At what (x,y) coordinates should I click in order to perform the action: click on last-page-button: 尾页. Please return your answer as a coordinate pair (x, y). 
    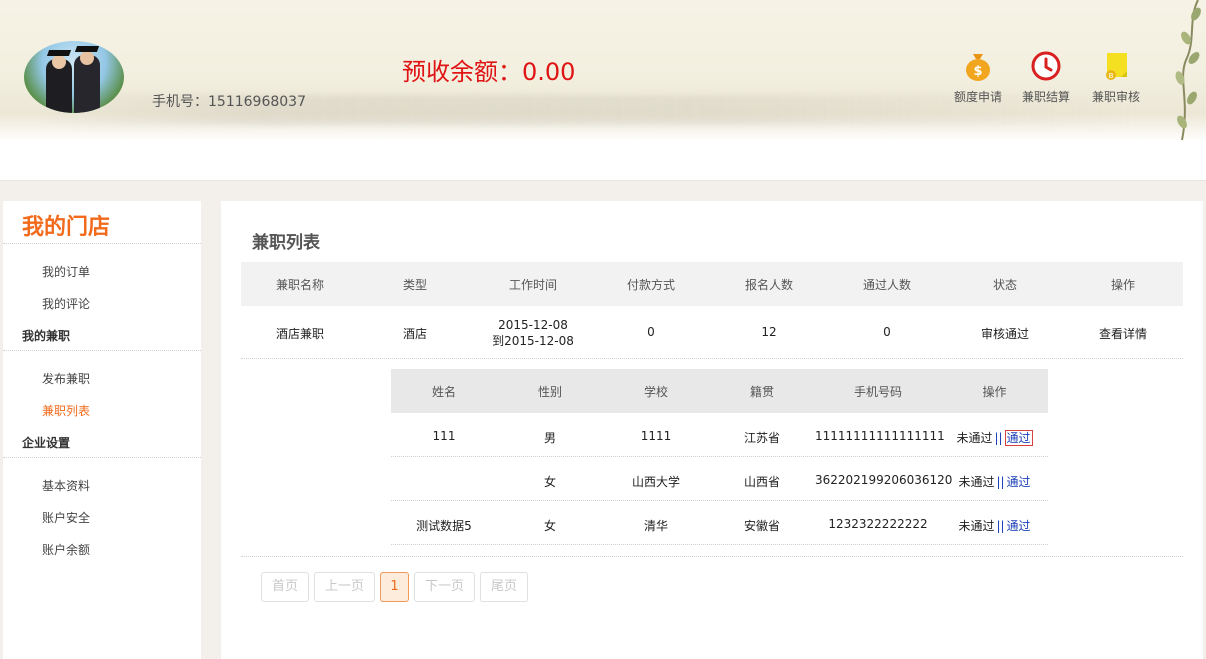
    Looking at the image, I should click on (504, 587).